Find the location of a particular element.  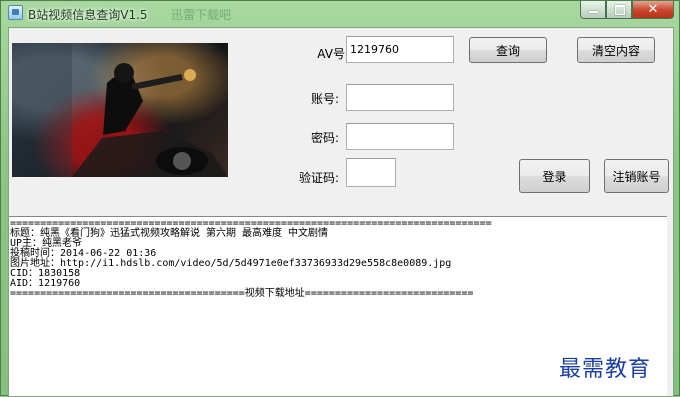

password-input is located at coordinates (400, 136).